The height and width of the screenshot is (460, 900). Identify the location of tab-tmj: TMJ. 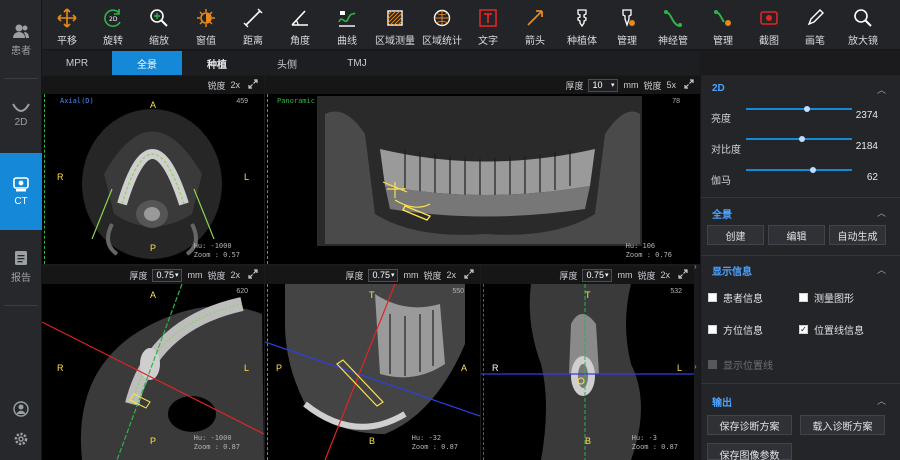
(357, 63).